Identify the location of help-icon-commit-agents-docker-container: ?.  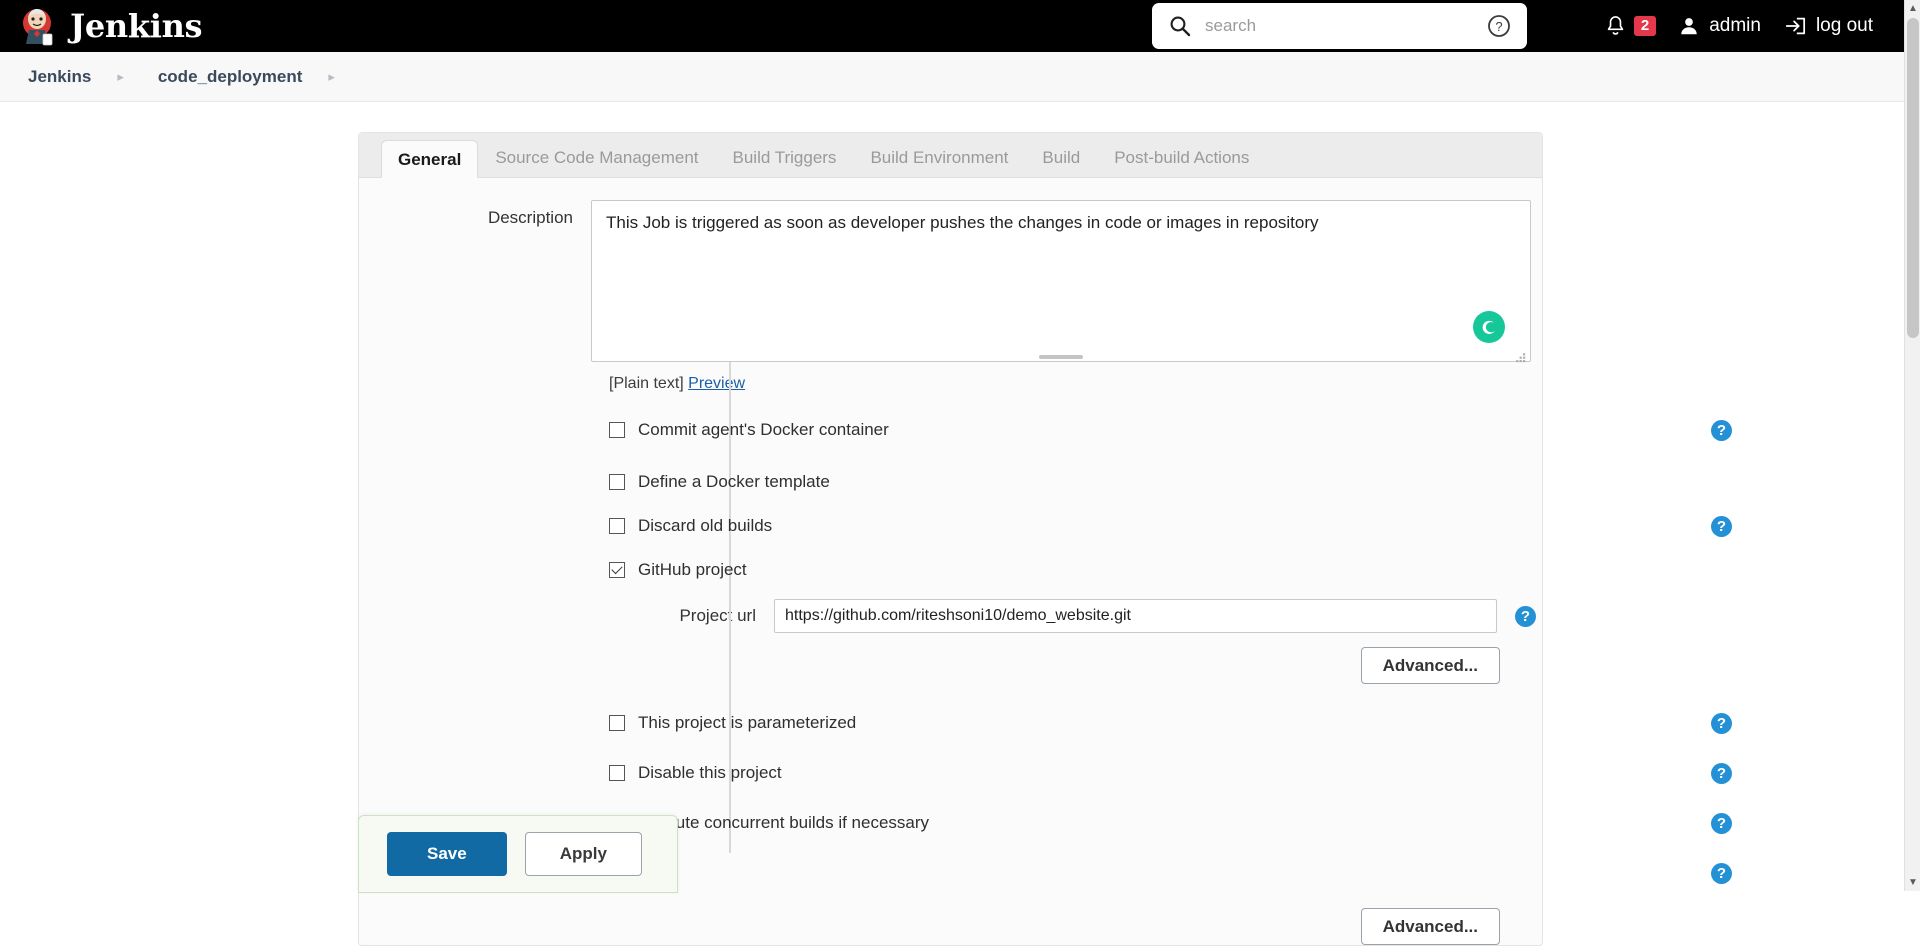
(1721, 430).